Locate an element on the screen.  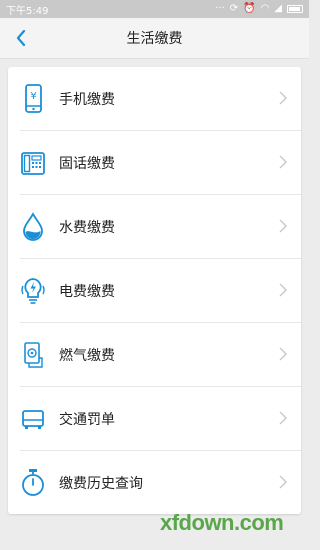
page-title: 生活缴费 is located at coordinates (154, 39).